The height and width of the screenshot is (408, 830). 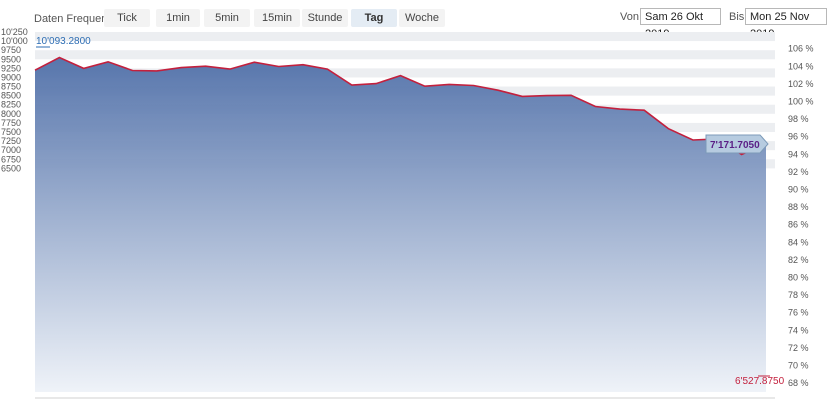 What do you see at coordinates (798, 366) in the screenshot?
I see `y-right-tick-label: 70 %` at bounding box center [798, 366].